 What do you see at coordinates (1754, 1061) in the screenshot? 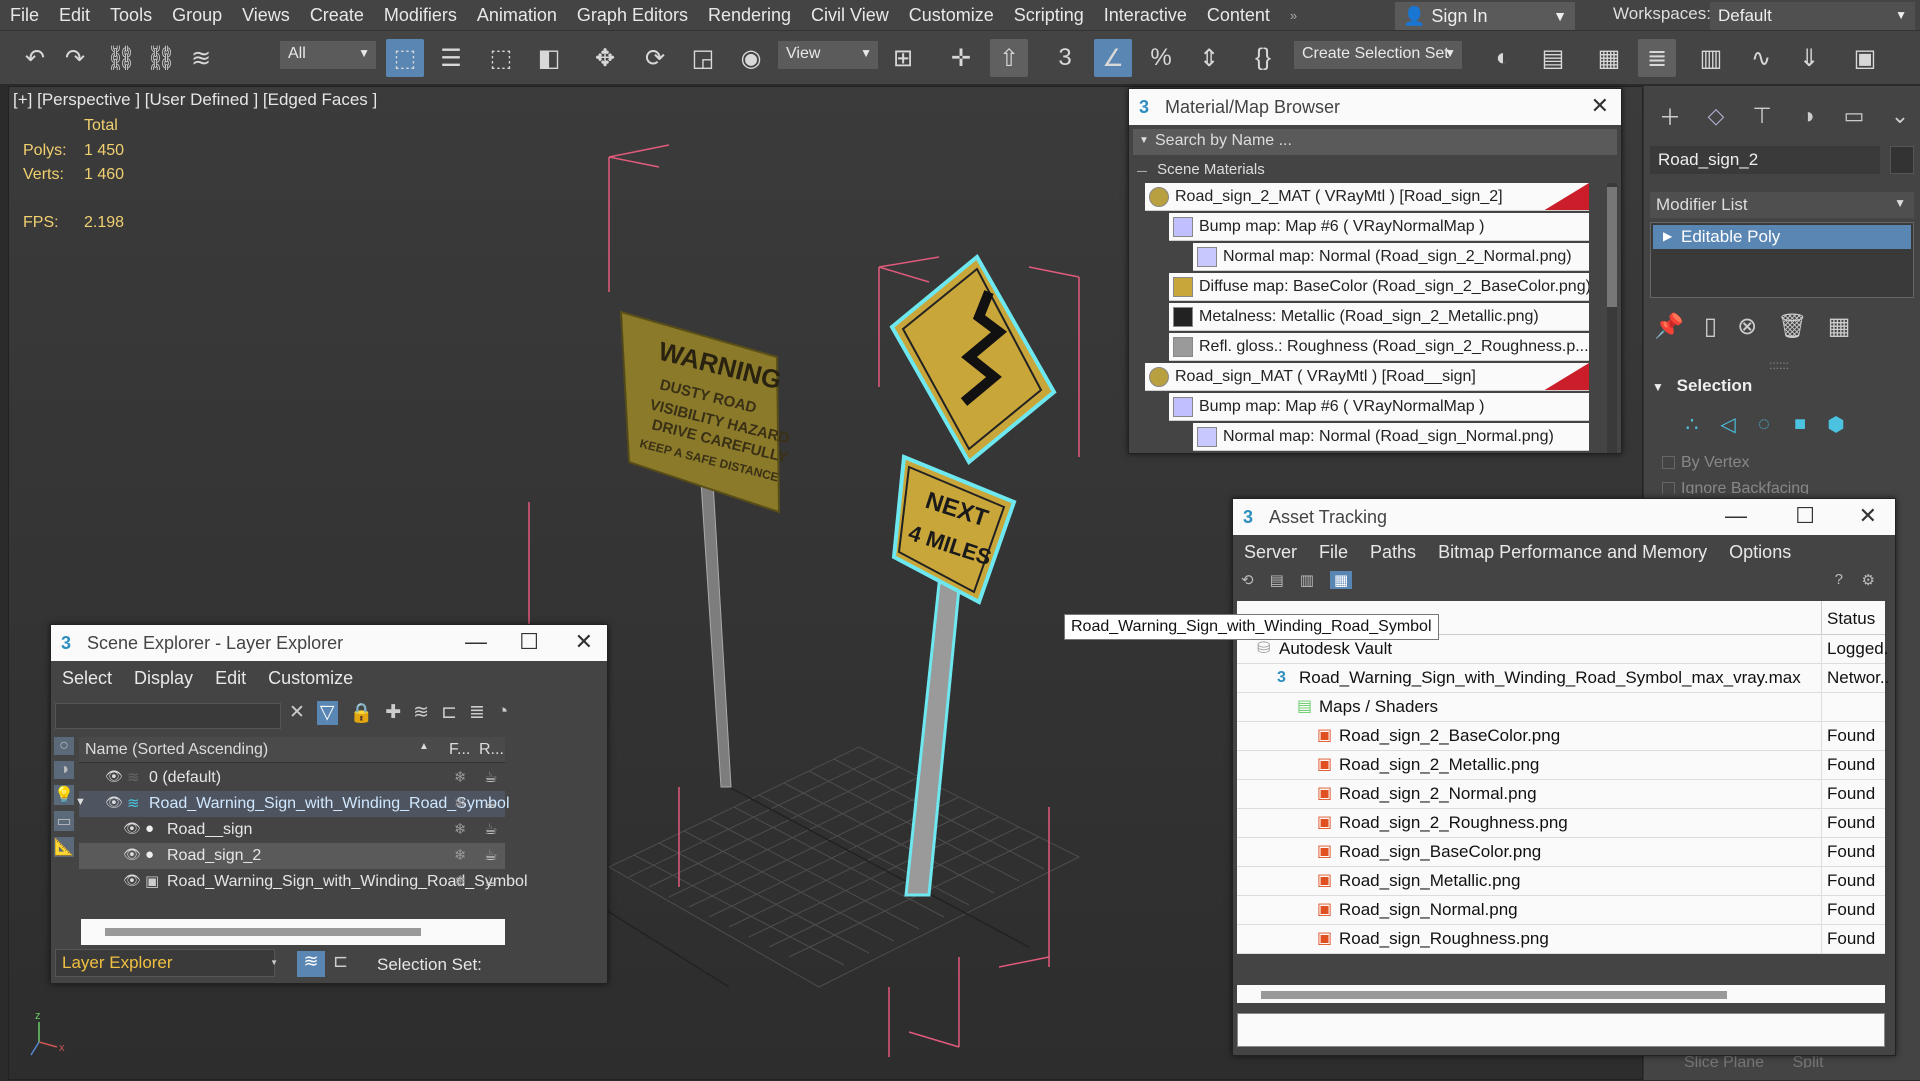
I see `slice-plane-button: Slice Plane Split` at bounding box center [1754, 1061].